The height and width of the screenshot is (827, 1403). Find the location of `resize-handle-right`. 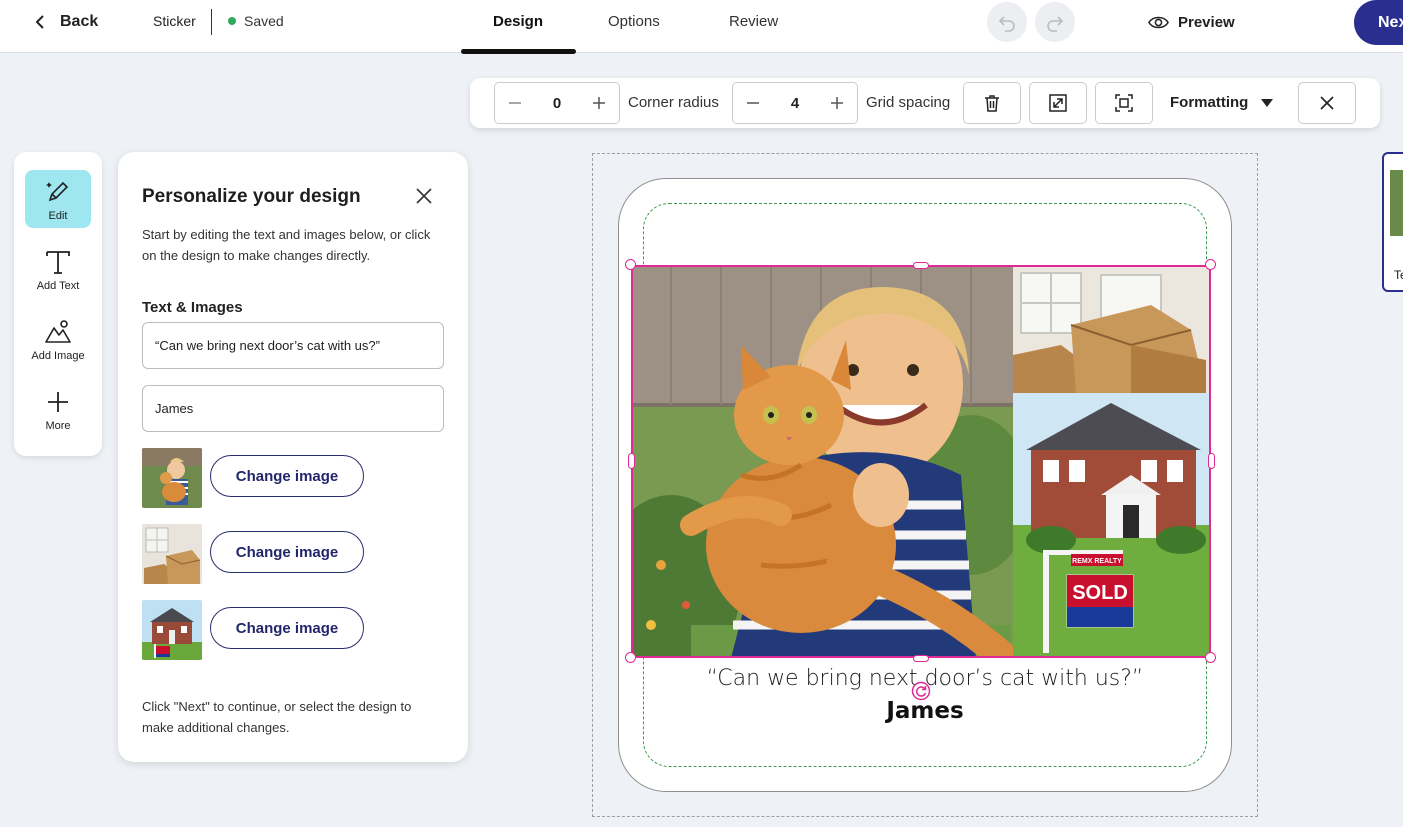

resize-handle-right is located at coordinates (1211, 461).